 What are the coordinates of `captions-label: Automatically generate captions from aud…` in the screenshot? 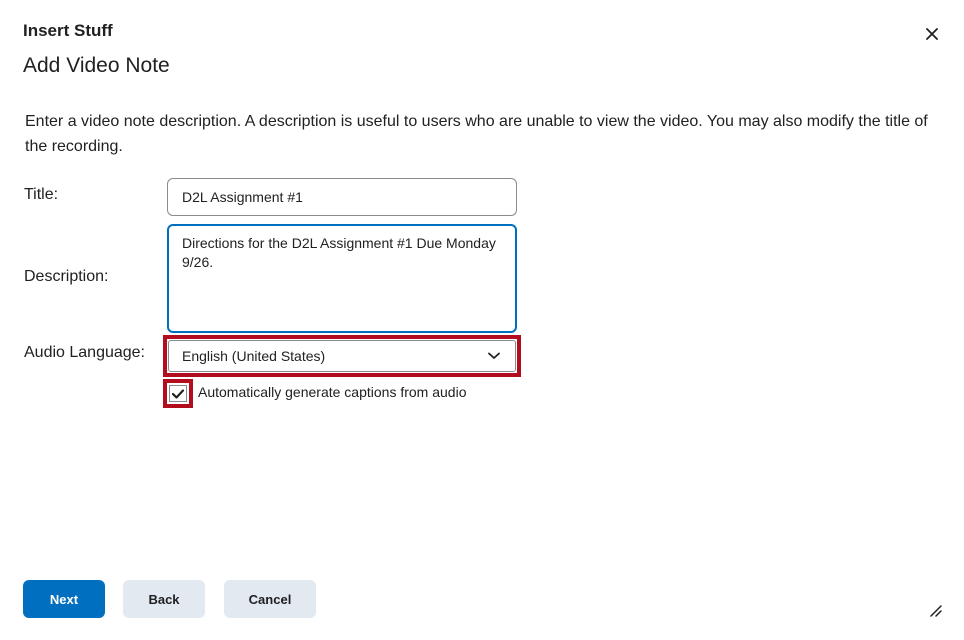 It's located at (332, 392).